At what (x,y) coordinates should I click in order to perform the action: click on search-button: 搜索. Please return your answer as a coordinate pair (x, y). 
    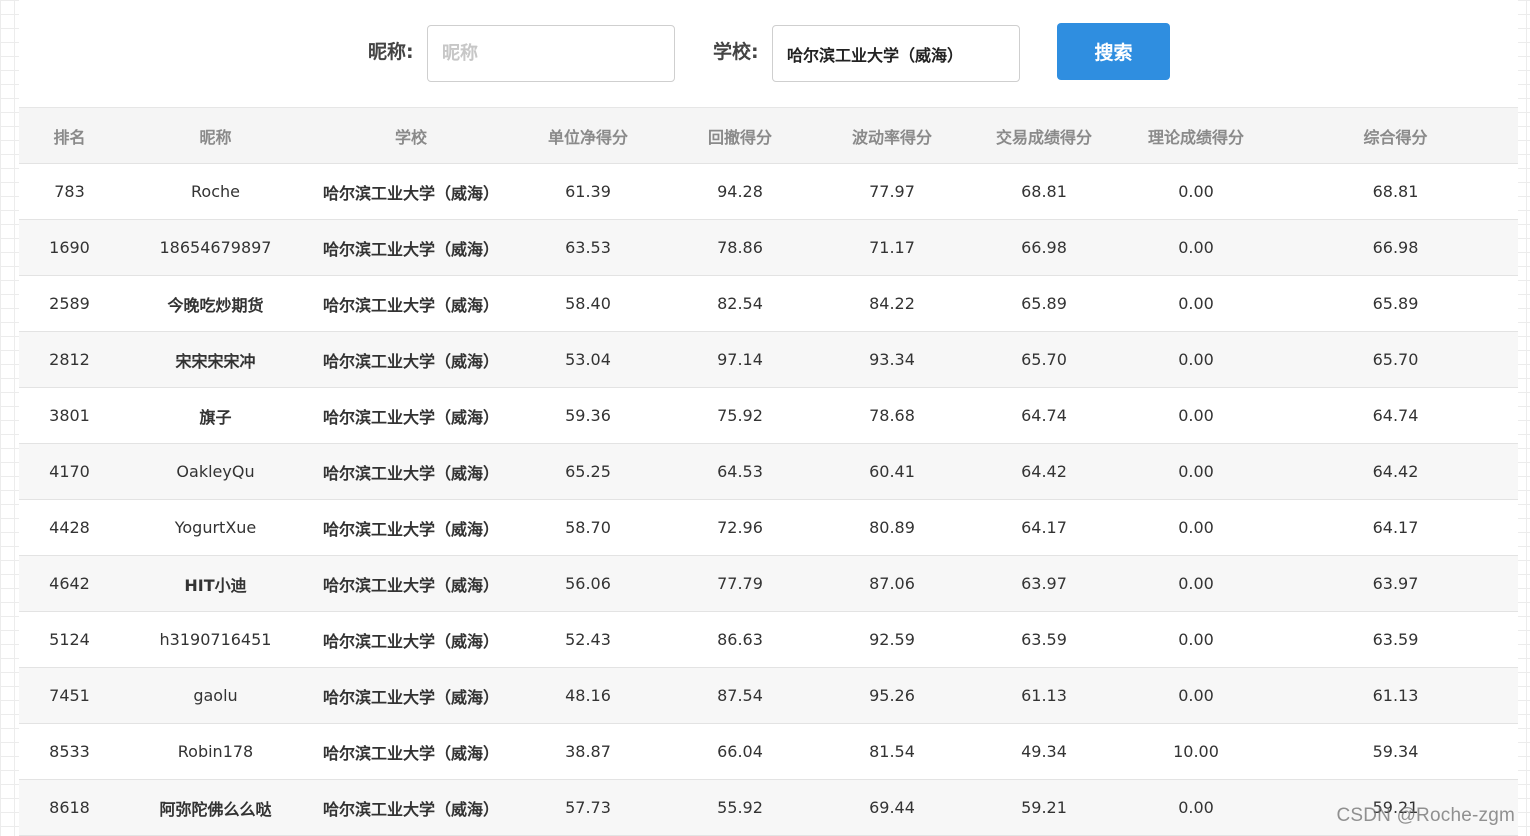
    Looking at the image, I should click on (1113, 51).